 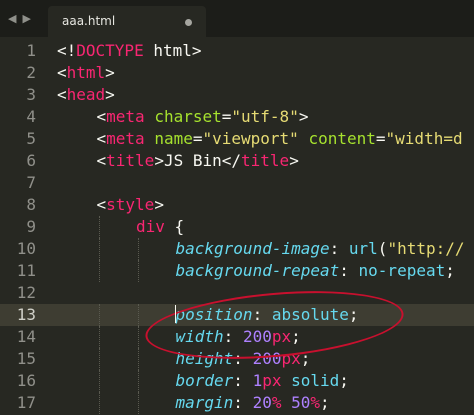 I want to click on code-text: <meta charset="utf-8">, so click(x=203, y=117).